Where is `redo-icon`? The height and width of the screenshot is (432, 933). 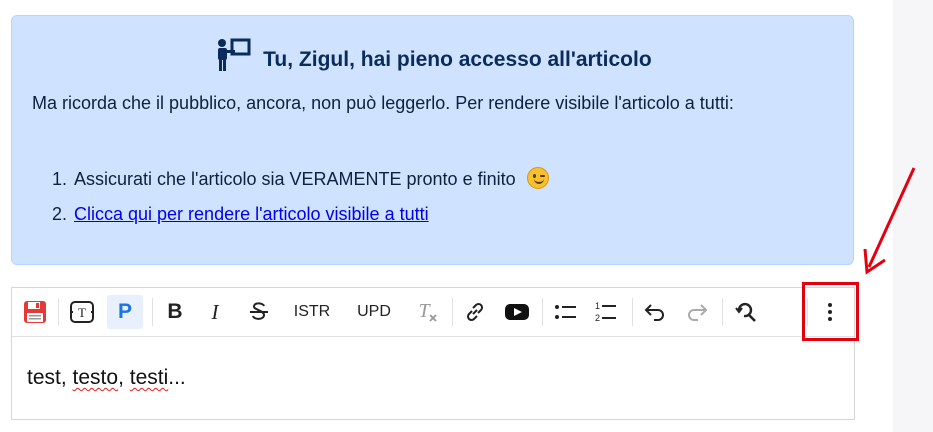 redo-icon is located at coordinates (698, 312).